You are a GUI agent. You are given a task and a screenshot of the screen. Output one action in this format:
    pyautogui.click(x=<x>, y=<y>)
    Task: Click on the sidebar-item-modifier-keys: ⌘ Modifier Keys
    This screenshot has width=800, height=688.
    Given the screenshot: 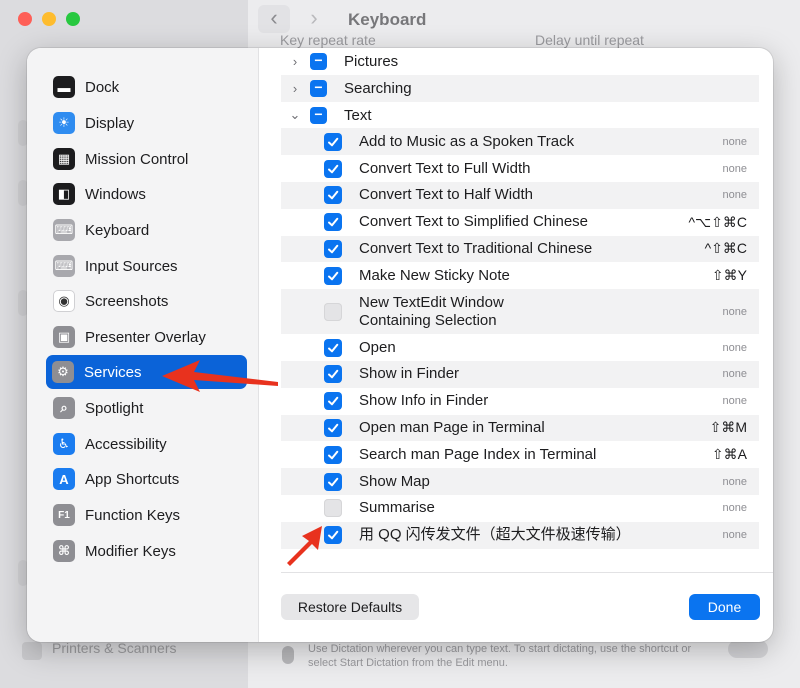 What is the action you would take?
    pyautogui.click(x=147, y=551)
    